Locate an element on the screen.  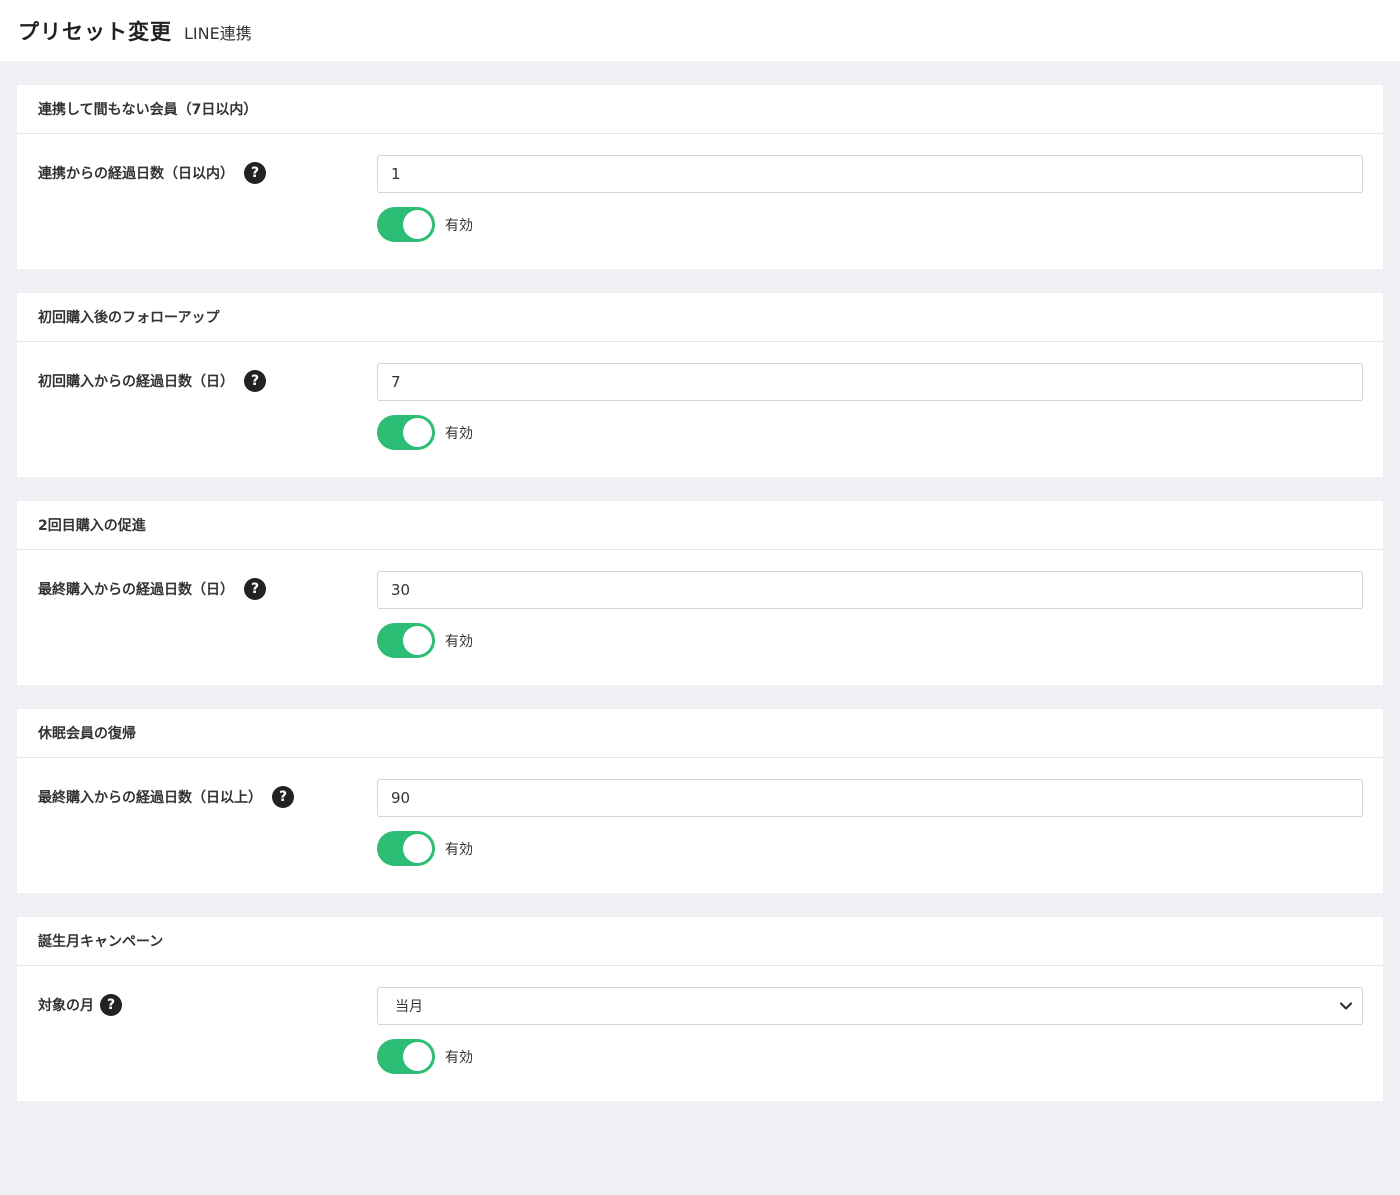
field-label-container: 連携からの経過日数（日以内） ? is located at coordinates (152, 173).